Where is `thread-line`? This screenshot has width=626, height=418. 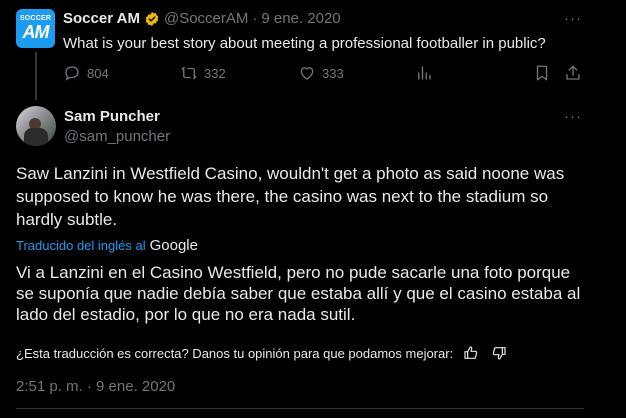
thread-line is located at coordinates (36, 76).